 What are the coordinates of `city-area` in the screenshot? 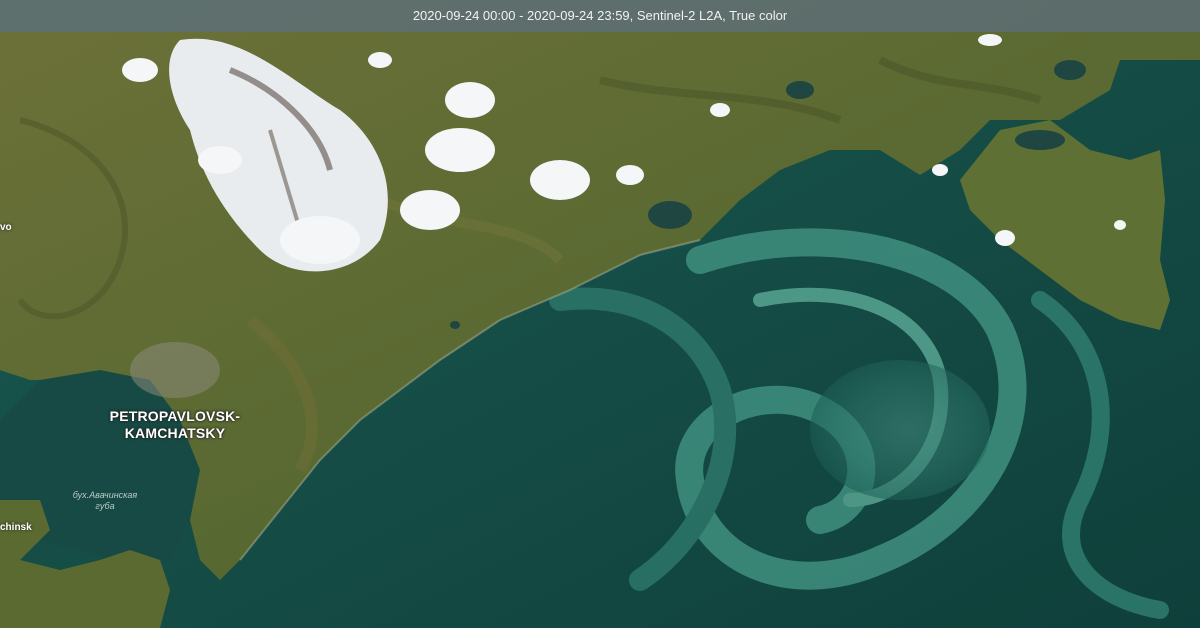 It's located at (175, 370).